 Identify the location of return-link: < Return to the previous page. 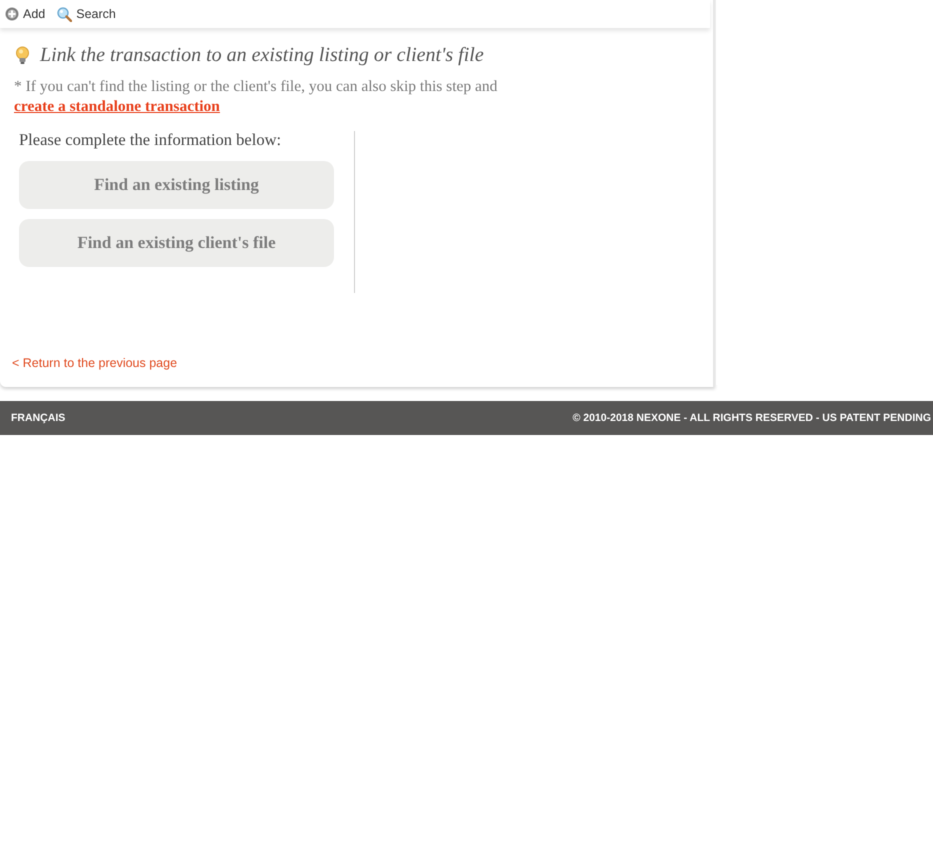
(95, 363).